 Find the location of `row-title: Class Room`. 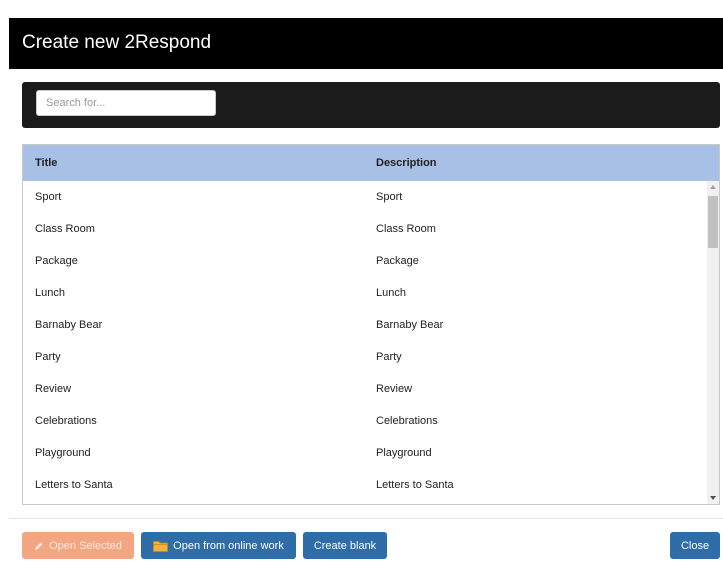

row-title: Class Room is located at coordinates (65, 229).